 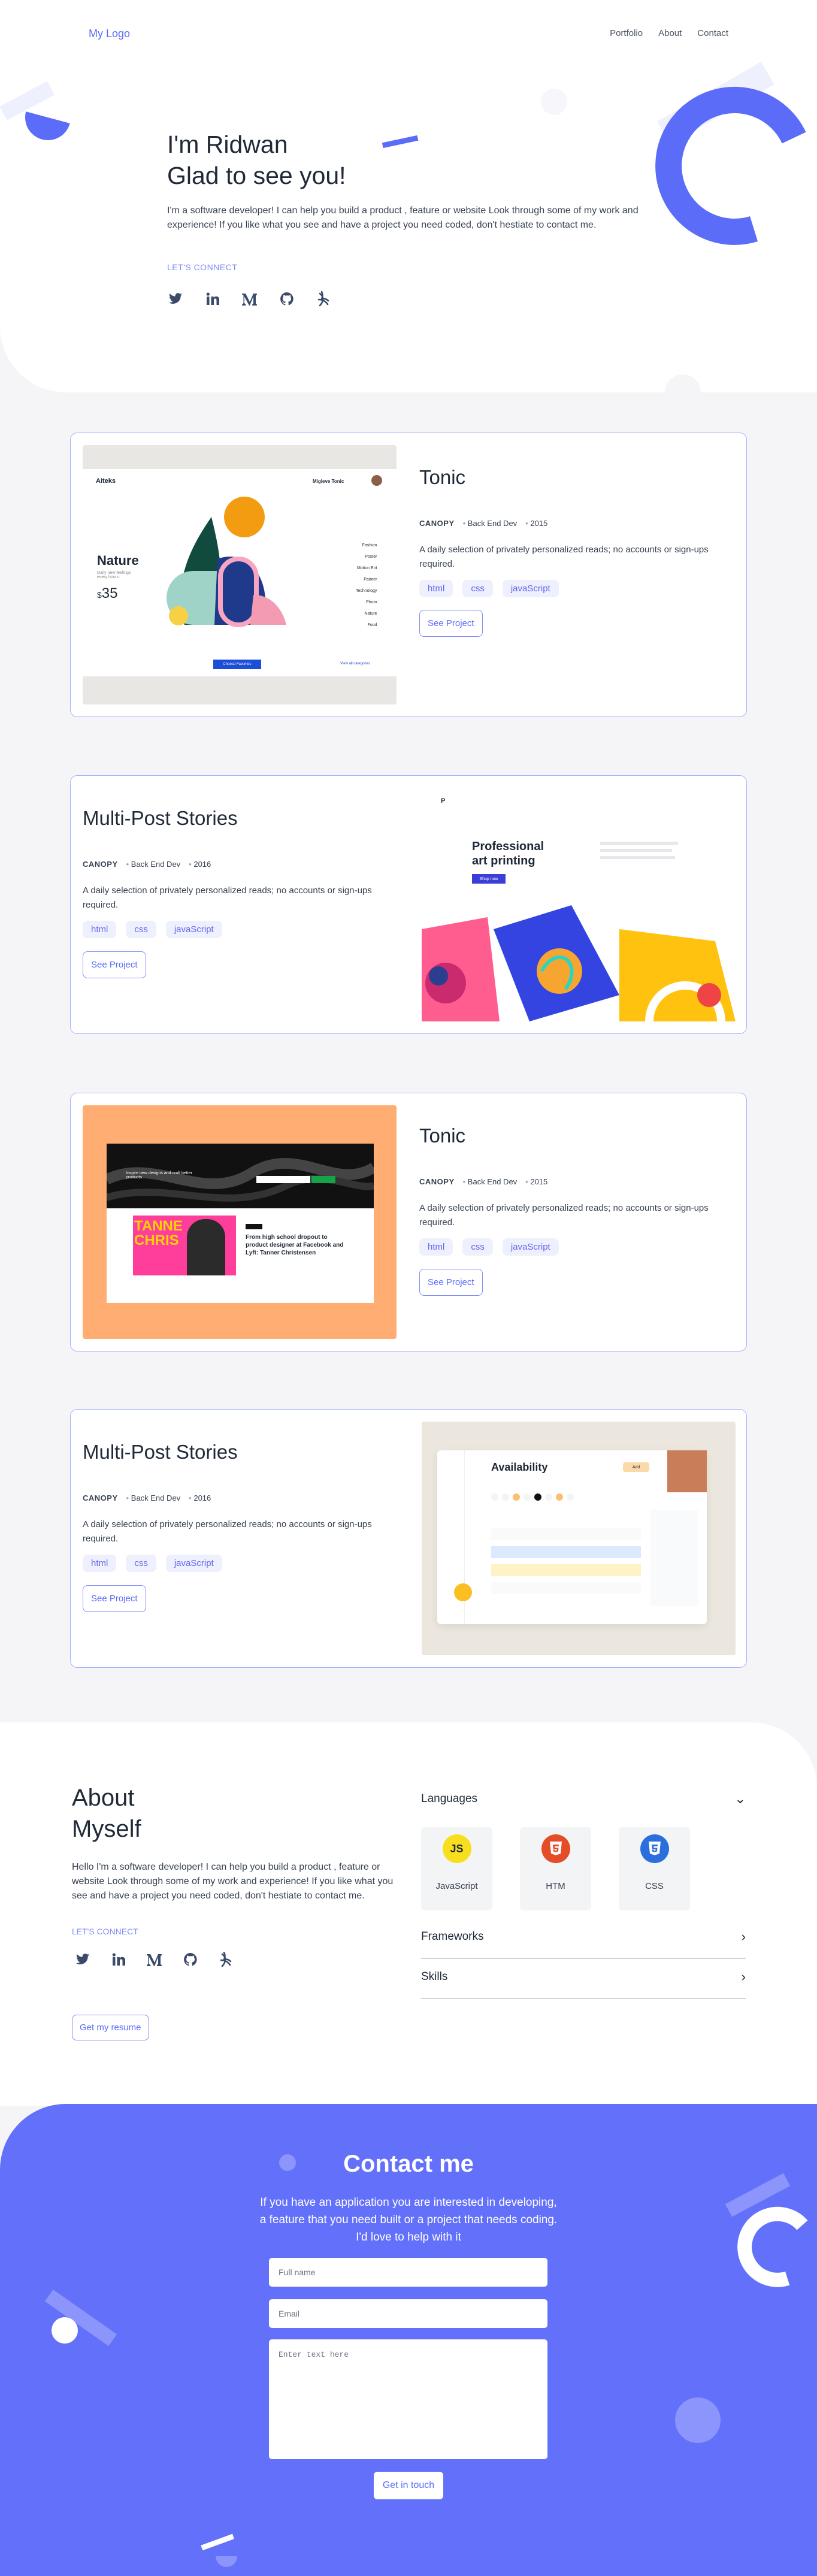 What do you see at coordinates (554, 102) in the screenshot?
I see `deco-circle-mid` at bounding box center [554, 102].